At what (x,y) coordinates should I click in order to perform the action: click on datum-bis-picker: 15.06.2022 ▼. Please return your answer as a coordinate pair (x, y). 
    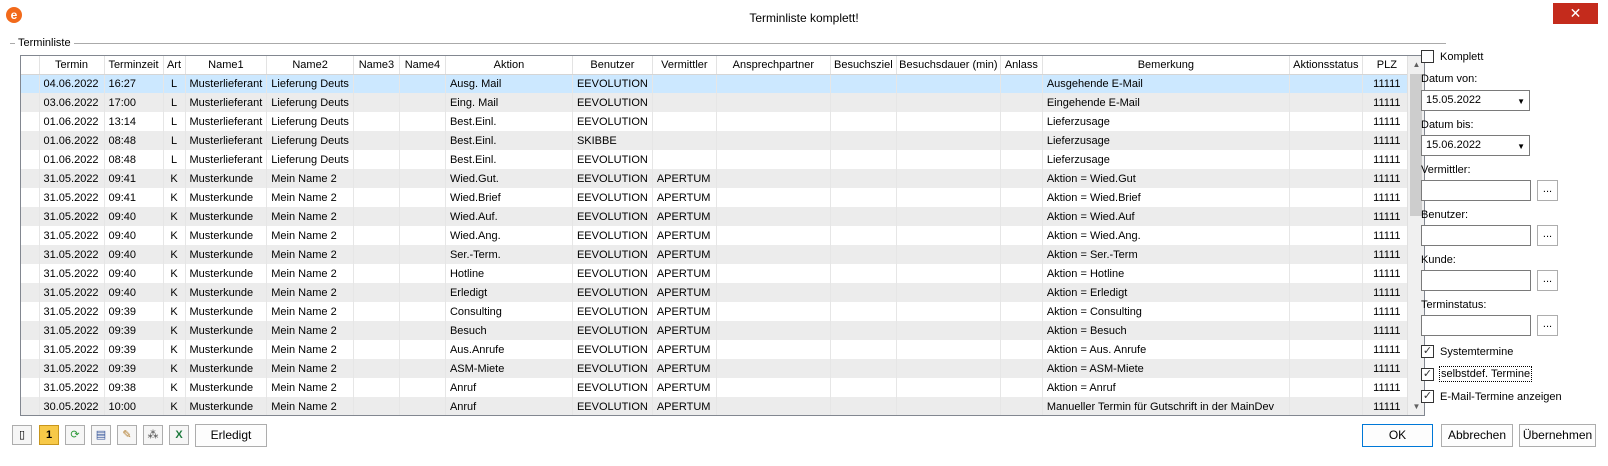
    Looking at the image, I should click on (1475, 145).